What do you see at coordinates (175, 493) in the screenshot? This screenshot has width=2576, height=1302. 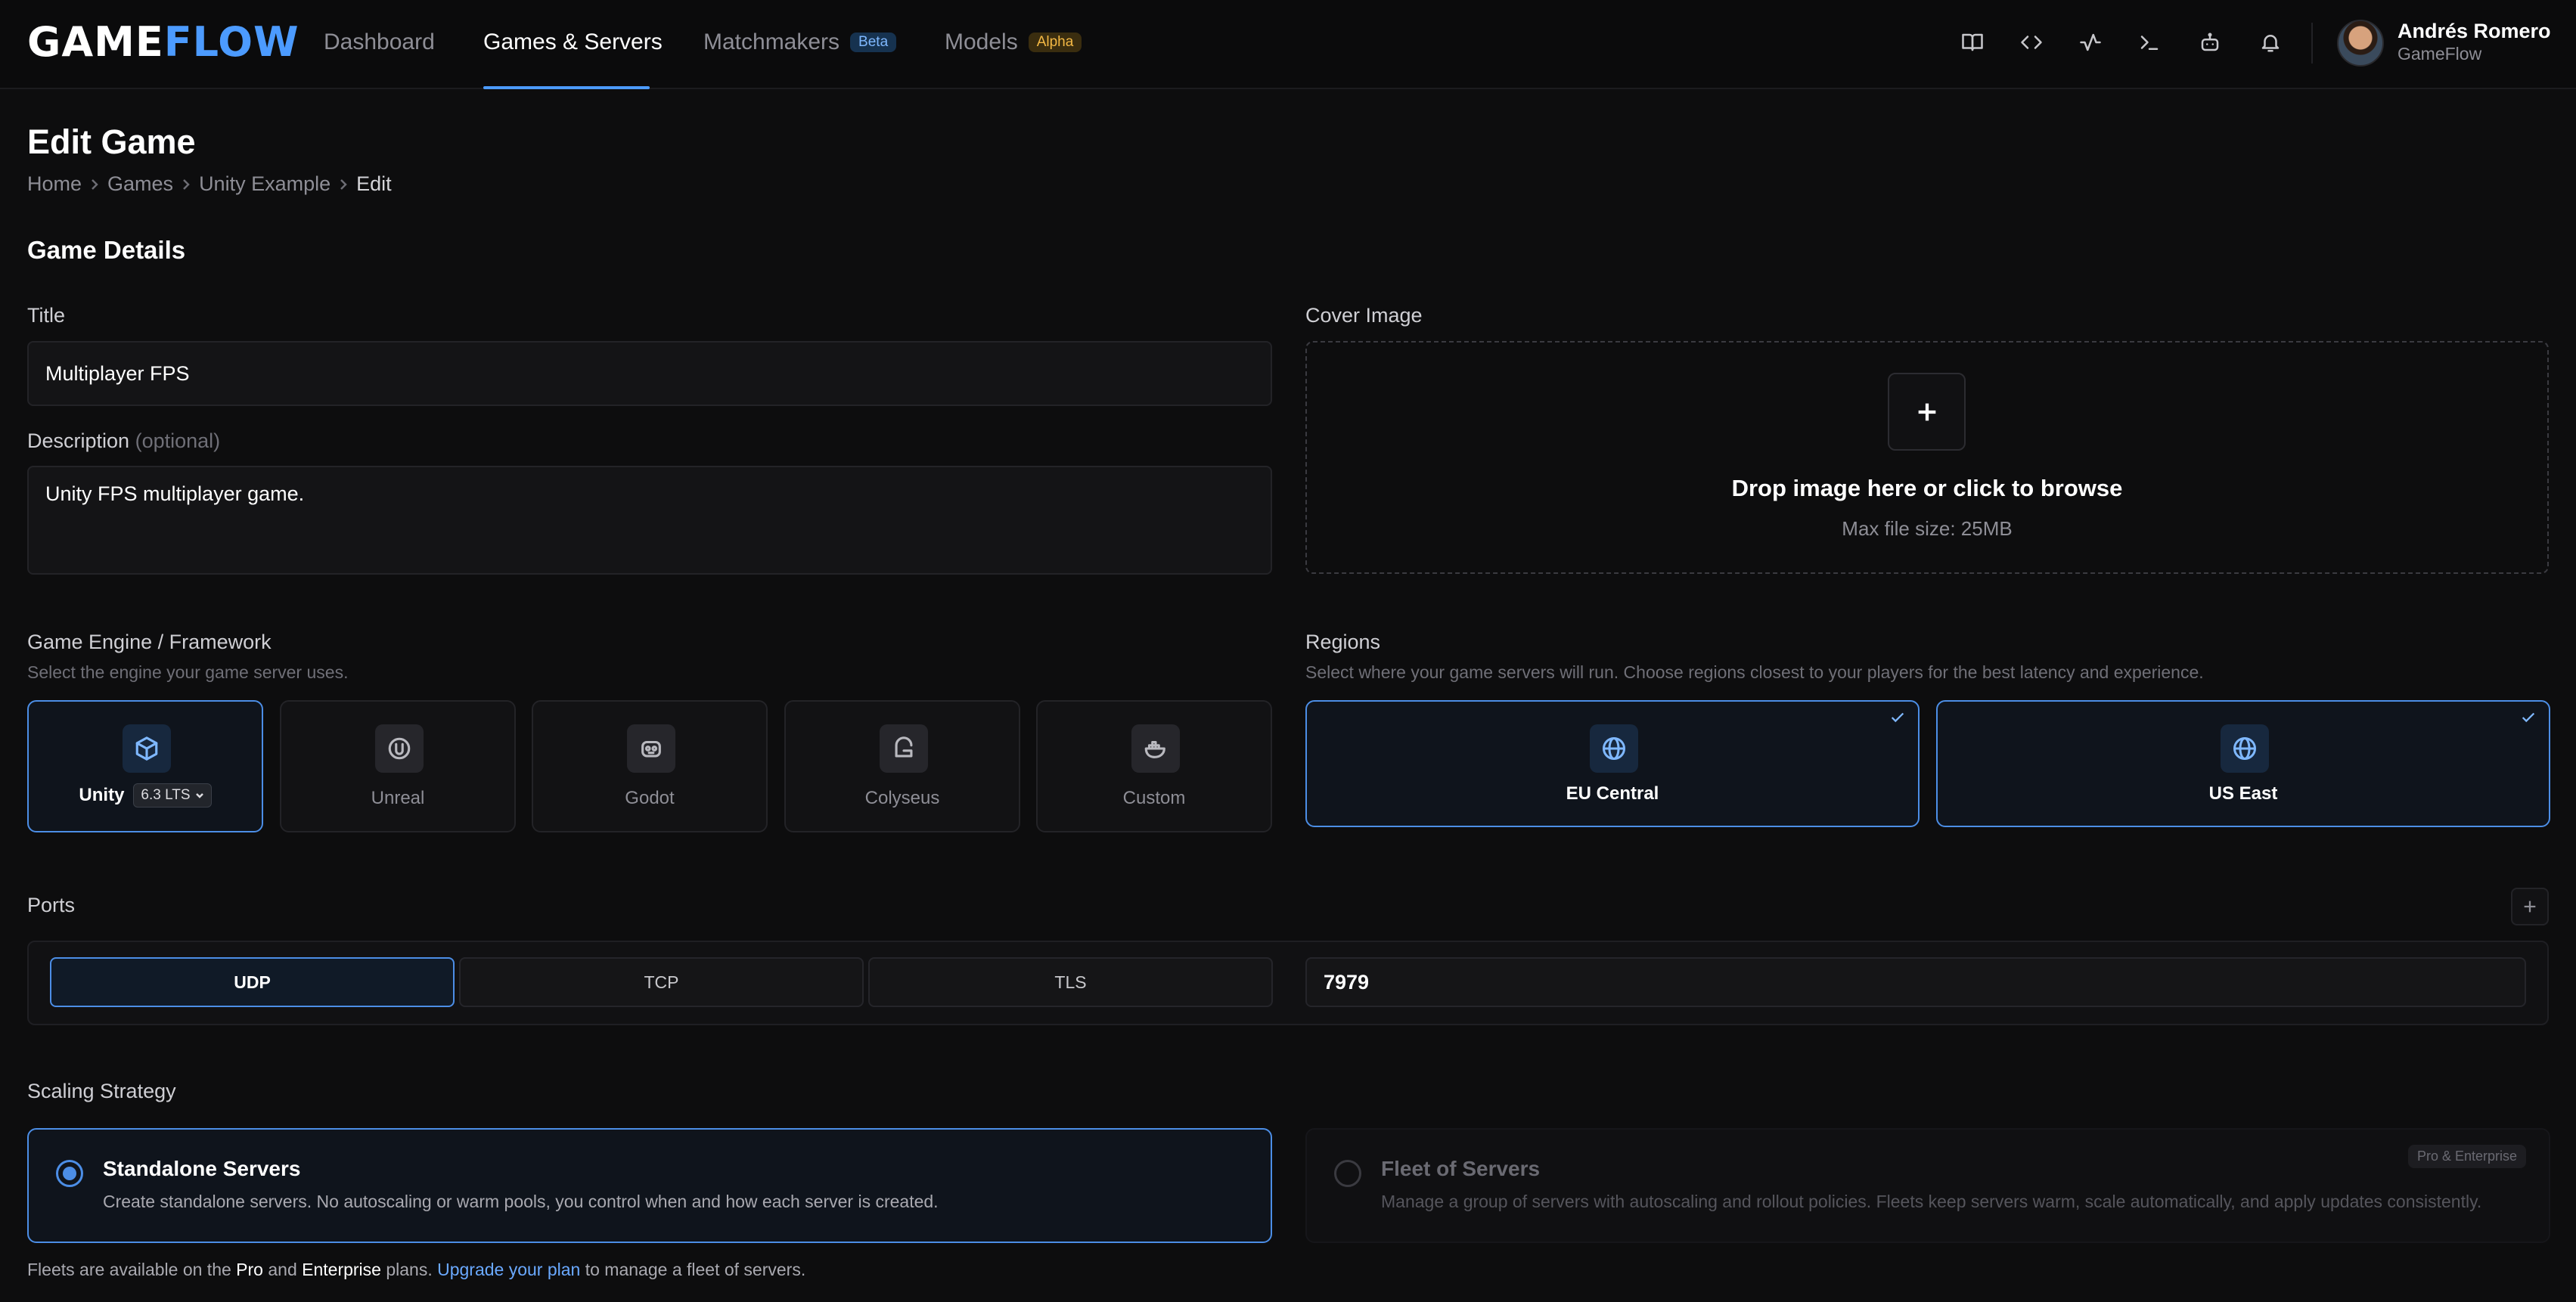 I see `description-textarea-value: Unity FPS multiplayer game.` at bounding box center [175, 493].